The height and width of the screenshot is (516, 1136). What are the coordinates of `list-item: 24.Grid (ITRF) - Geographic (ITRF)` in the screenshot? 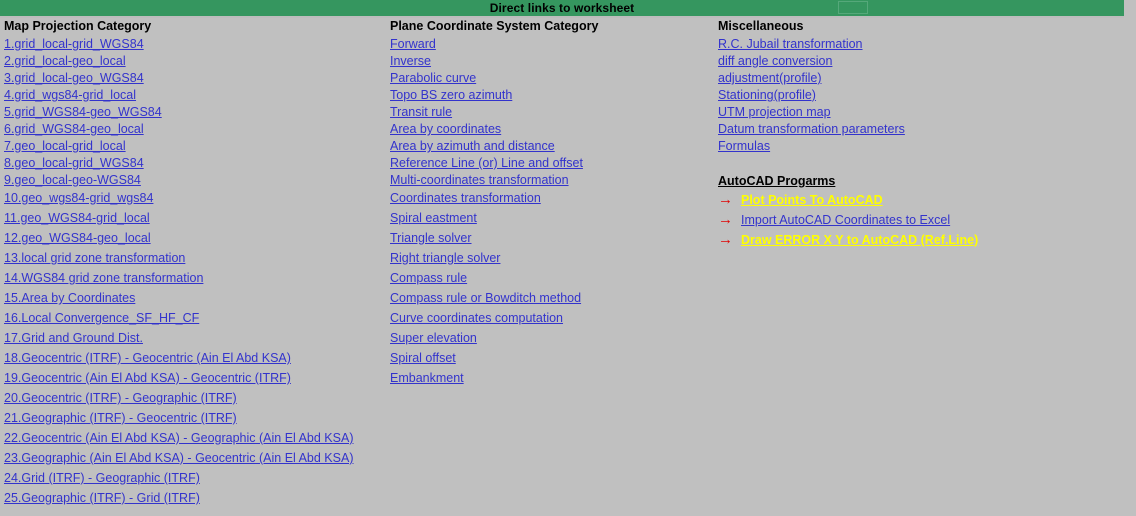 It's located at (194, 478).